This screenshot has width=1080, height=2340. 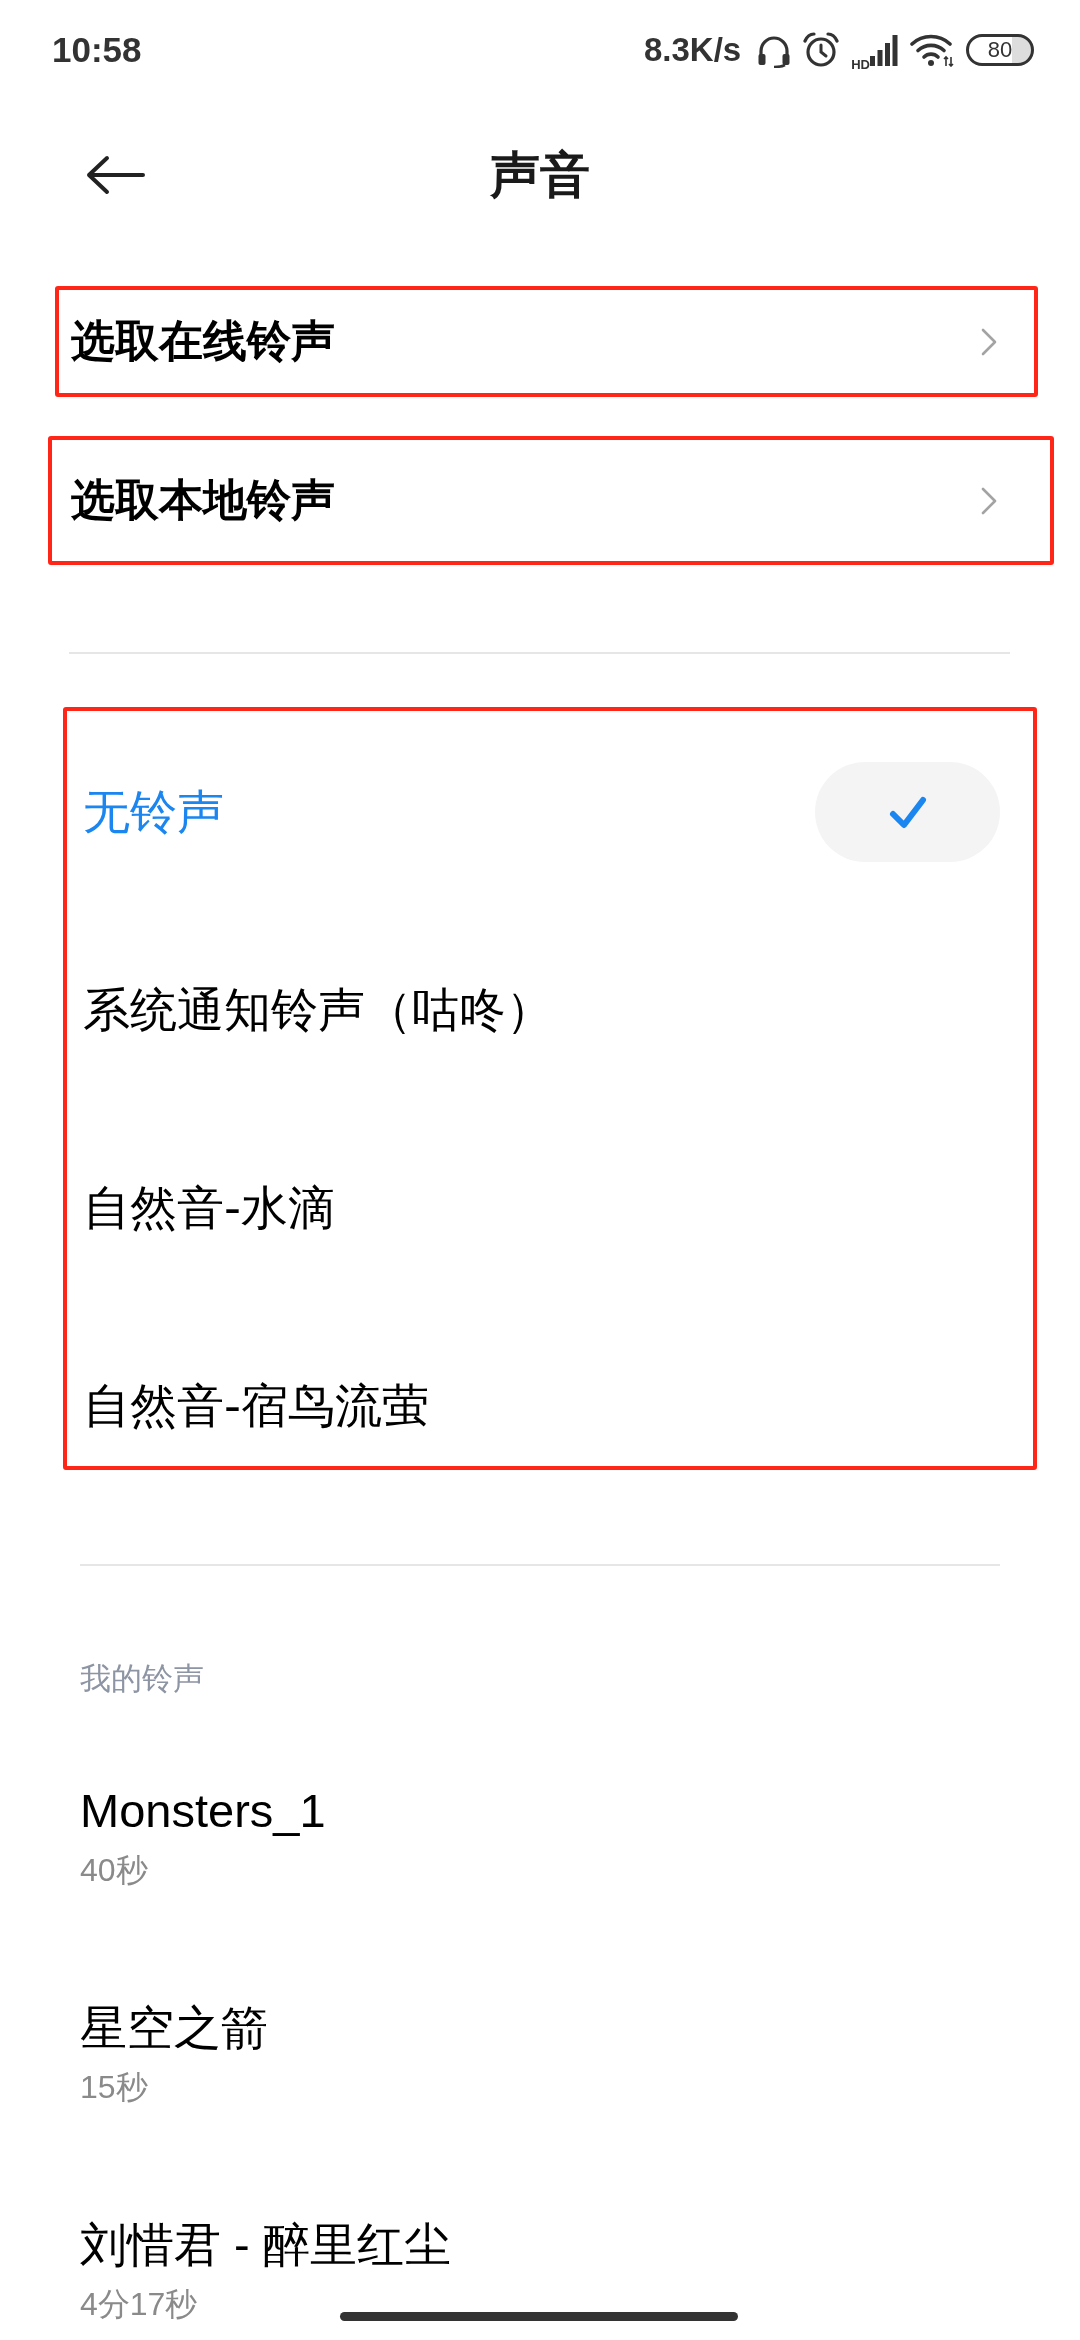 I want to click on ringtone-title: 刘惜君 - 醉里红尘, so click(x=265, y=2245).